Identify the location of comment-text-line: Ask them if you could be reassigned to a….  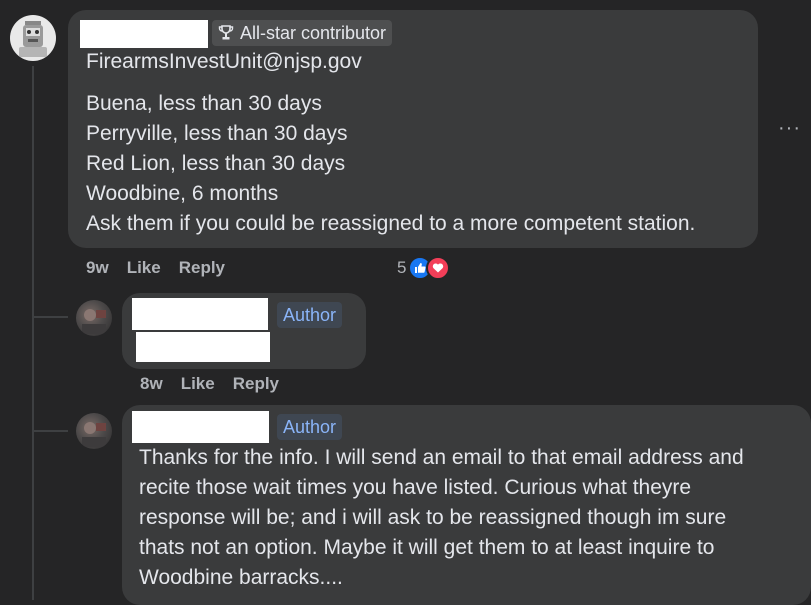
(391, 223).